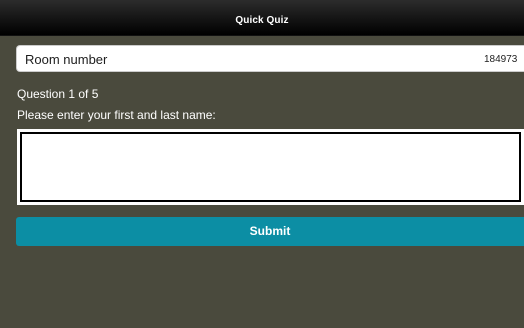 The width and height of the screenshot is (524, 328). What do you see at coordinates (116, 115) in the screenshot?
I see `question-prompt: Please enter your first and last name:` at bounding box center [116, 115].